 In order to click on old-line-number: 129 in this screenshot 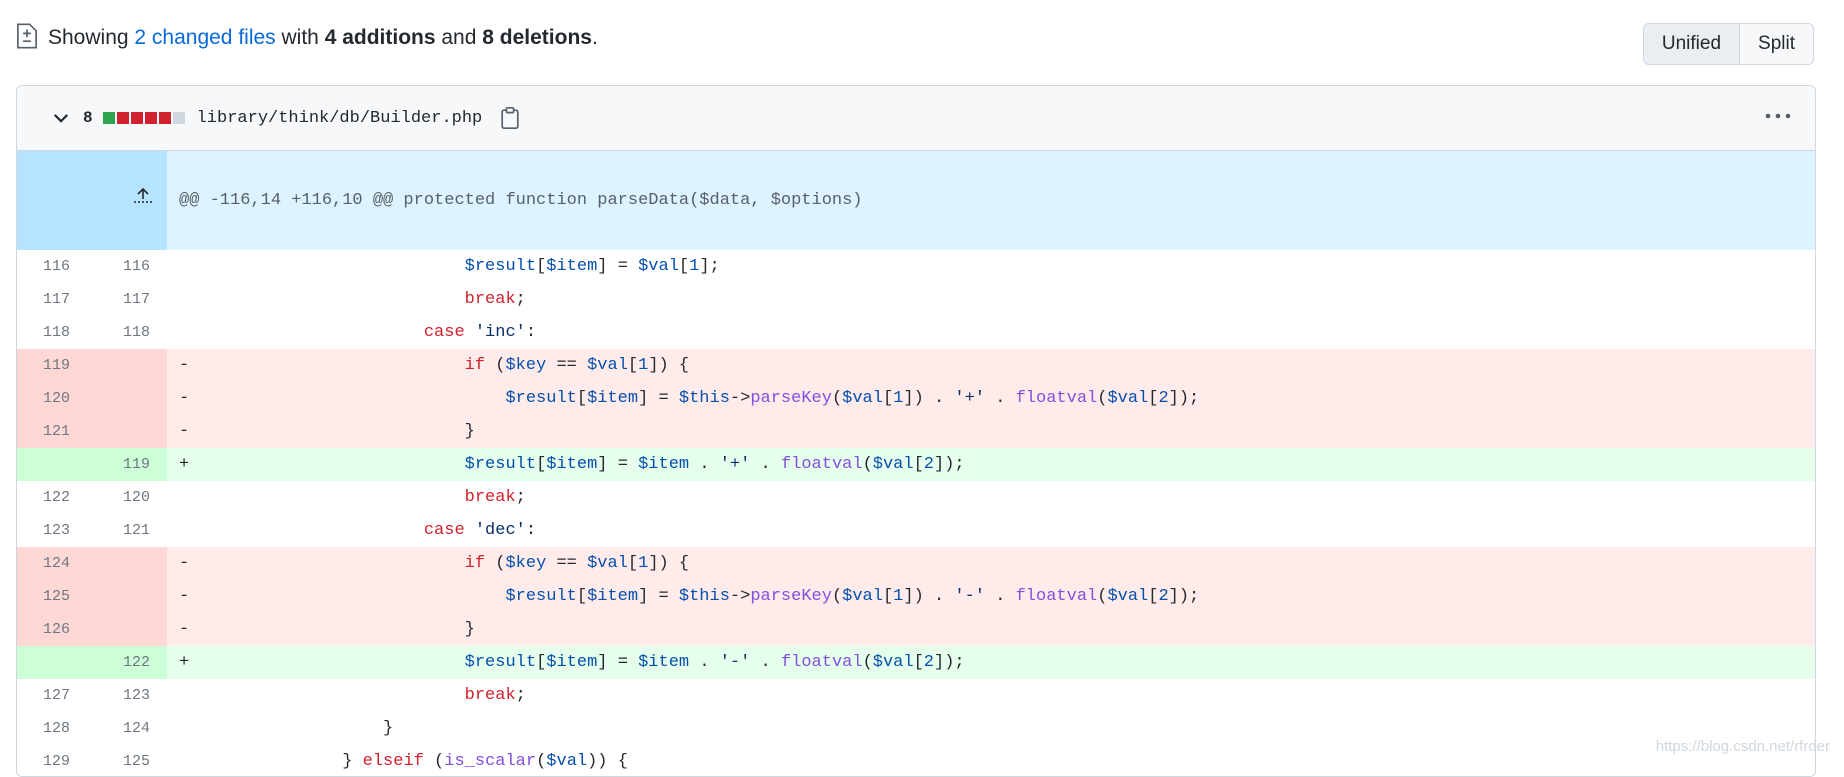, I will do `click(54, 760)`.